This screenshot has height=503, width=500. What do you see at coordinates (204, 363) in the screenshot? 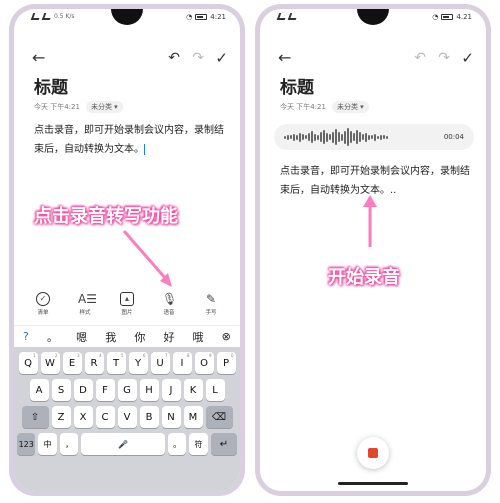
I see `key-o: 9O` at bounding box center [204, 363].